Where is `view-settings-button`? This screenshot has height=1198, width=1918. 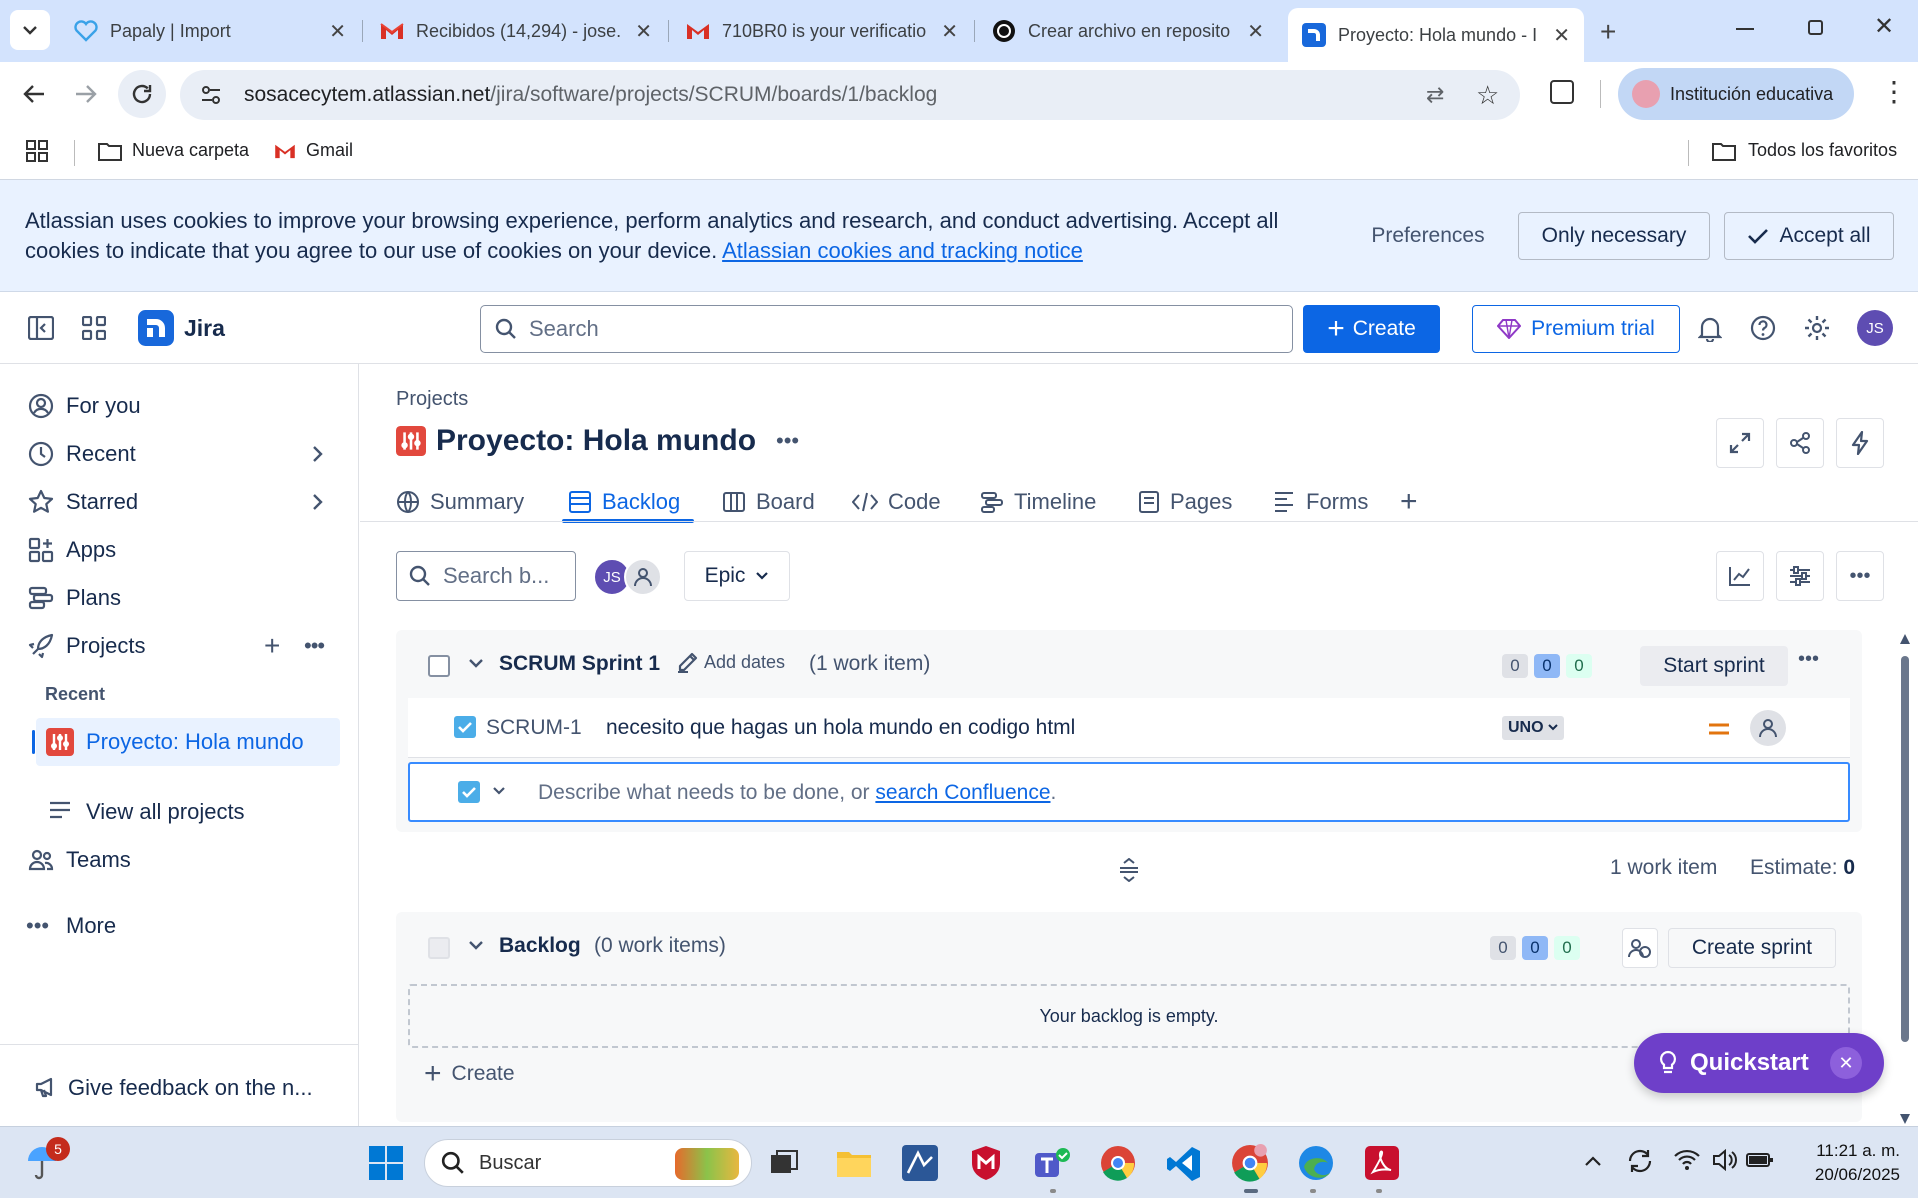 view-settings-button is located at coordinates (1800, 576).